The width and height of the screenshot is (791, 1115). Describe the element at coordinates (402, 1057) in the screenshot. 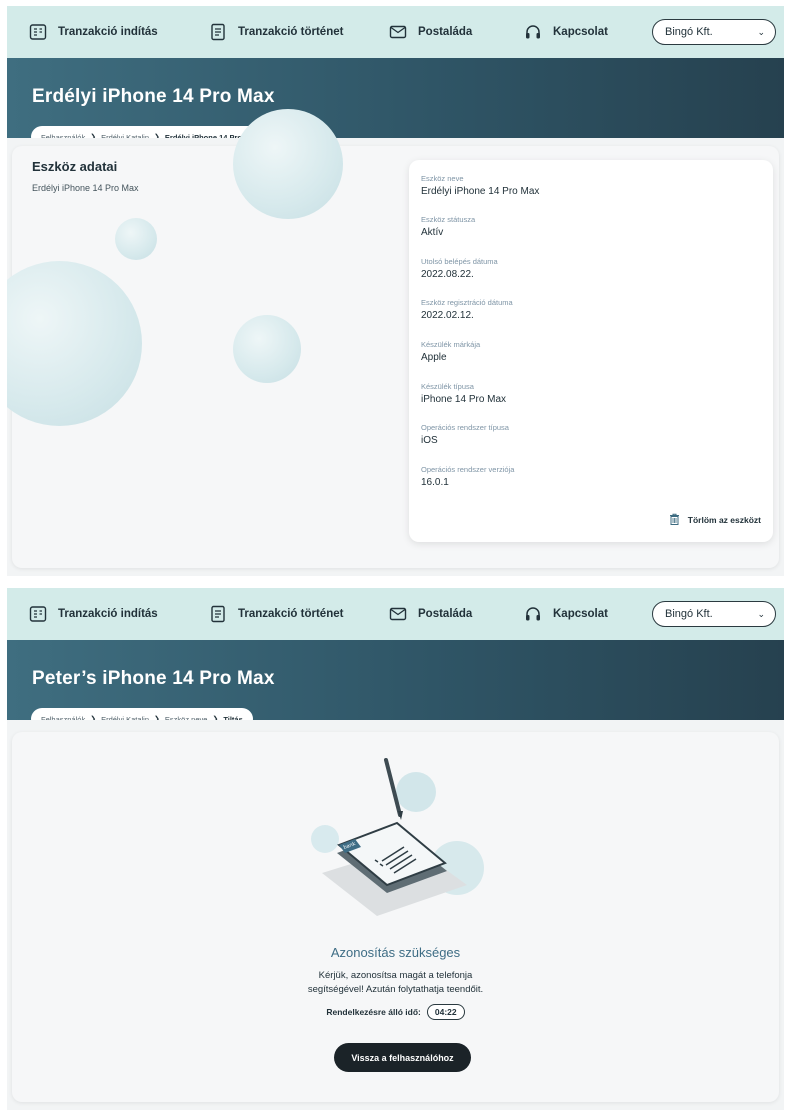

I see `back-to-user-button: Vissza a felhasználóhoz` at that location.